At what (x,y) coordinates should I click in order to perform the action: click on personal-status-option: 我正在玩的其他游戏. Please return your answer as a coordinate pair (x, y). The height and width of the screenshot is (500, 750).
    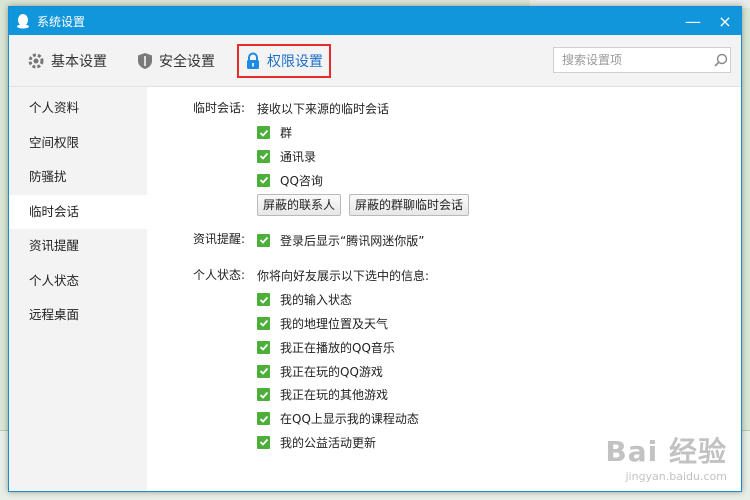
    Looking at the image, I should click on (499, 395).